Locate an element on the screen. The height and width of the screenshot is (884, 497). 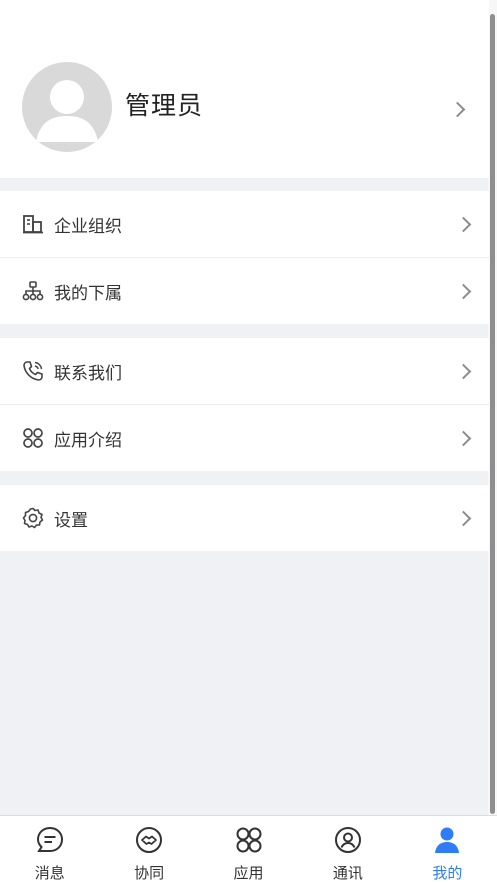
tab-label: 协同 is located at coordinates (149, 873).